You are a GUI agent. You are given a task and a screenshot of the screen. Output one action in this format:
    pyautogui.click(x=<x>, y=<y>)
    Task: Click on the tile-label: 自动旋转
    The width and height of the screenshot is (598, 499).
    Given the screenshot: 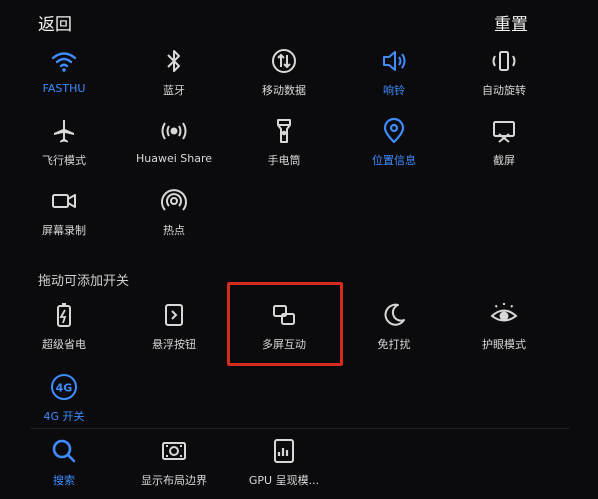 What is the action you would take?
    pyautogui.click(x=504, y=90)
    